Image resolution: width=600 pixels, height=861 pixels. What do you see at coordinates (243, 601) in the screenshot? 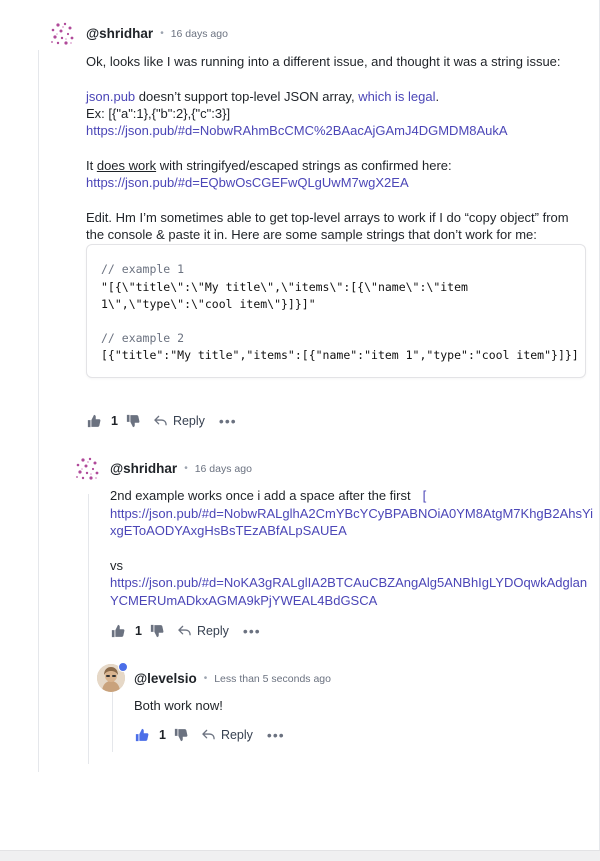
I see `url-link: YCMERUmADkxAGMA9kPjYWEAL4BdGSCA` at bounding box center [243, 601].